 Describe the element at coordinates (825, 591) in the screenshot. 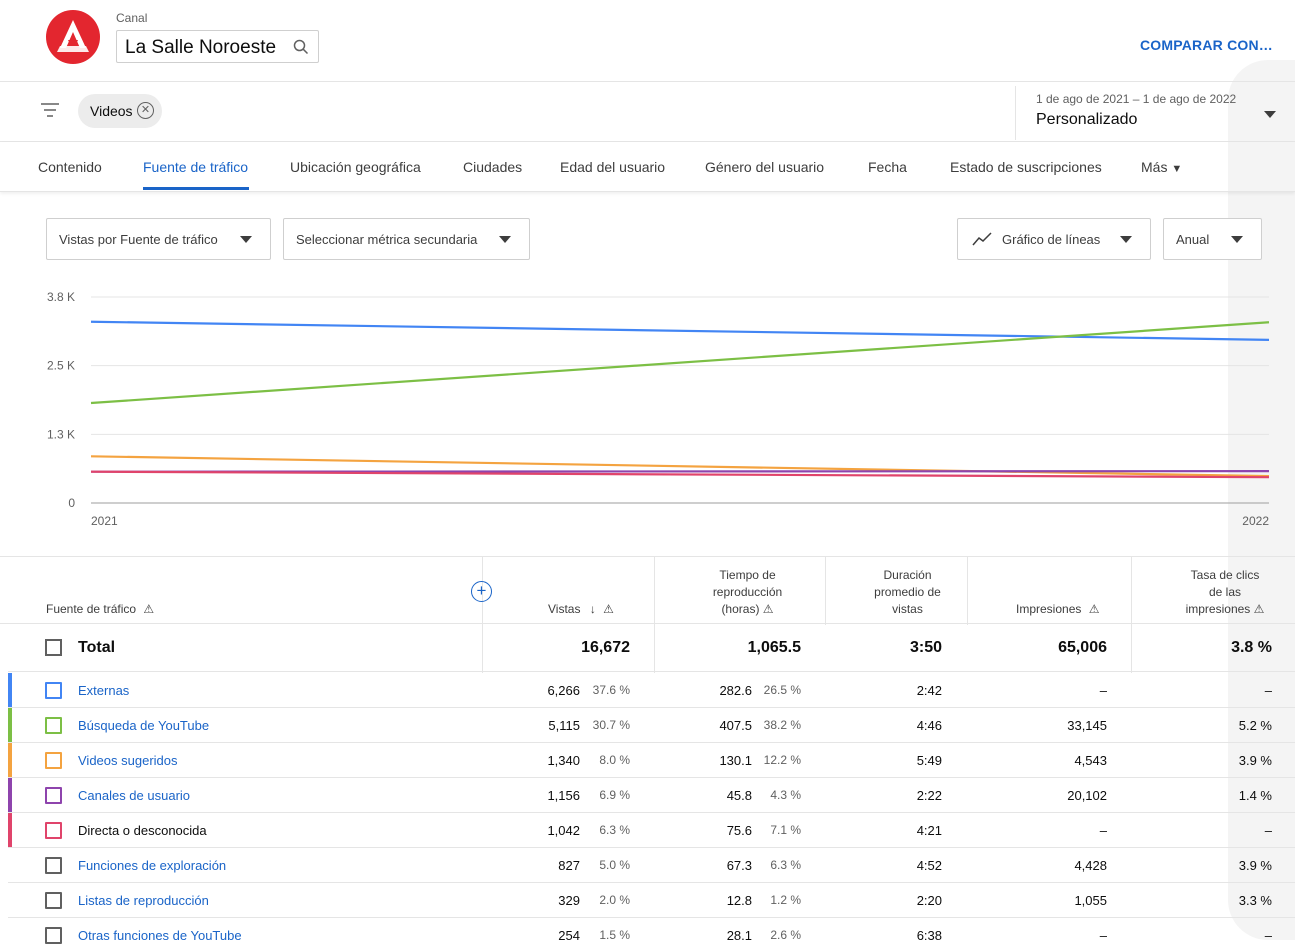

I see `column-divider` at that location.